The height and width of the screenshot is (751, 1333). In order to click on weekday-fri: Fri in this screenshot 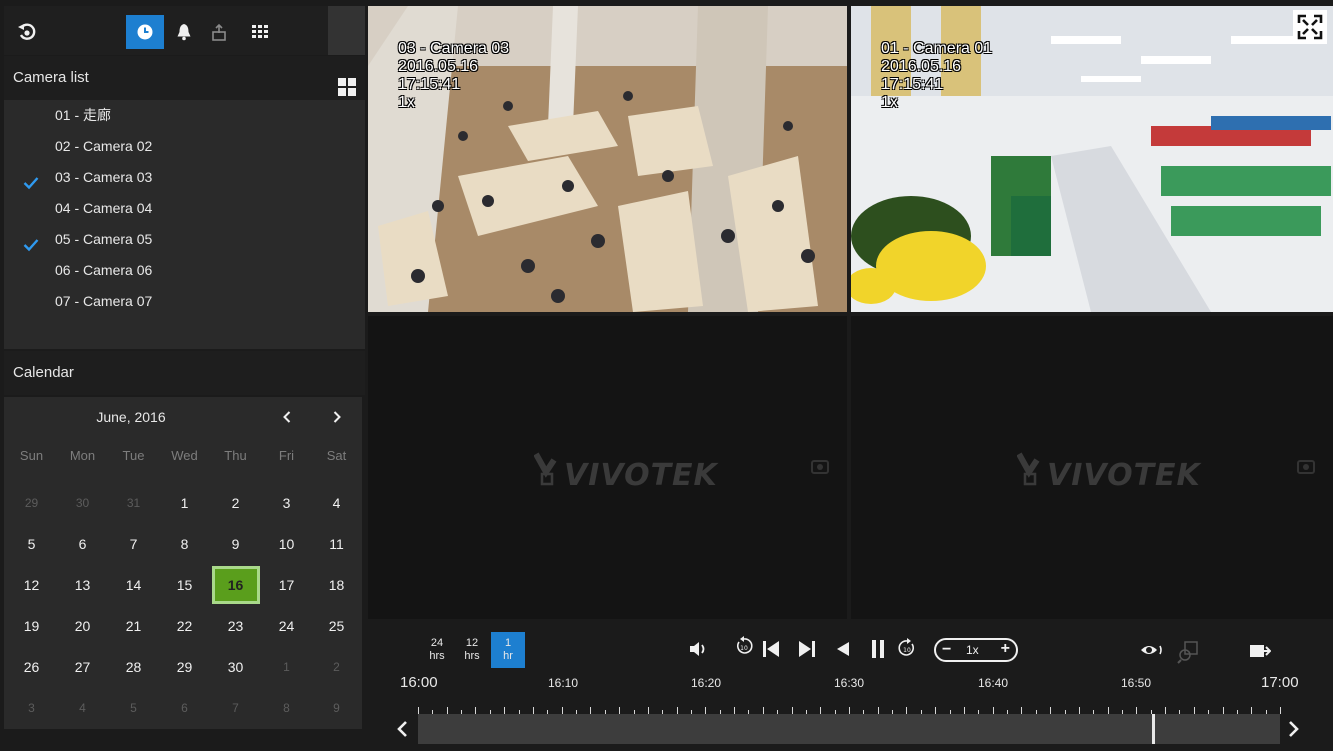, I will do `click(286, 455)`.